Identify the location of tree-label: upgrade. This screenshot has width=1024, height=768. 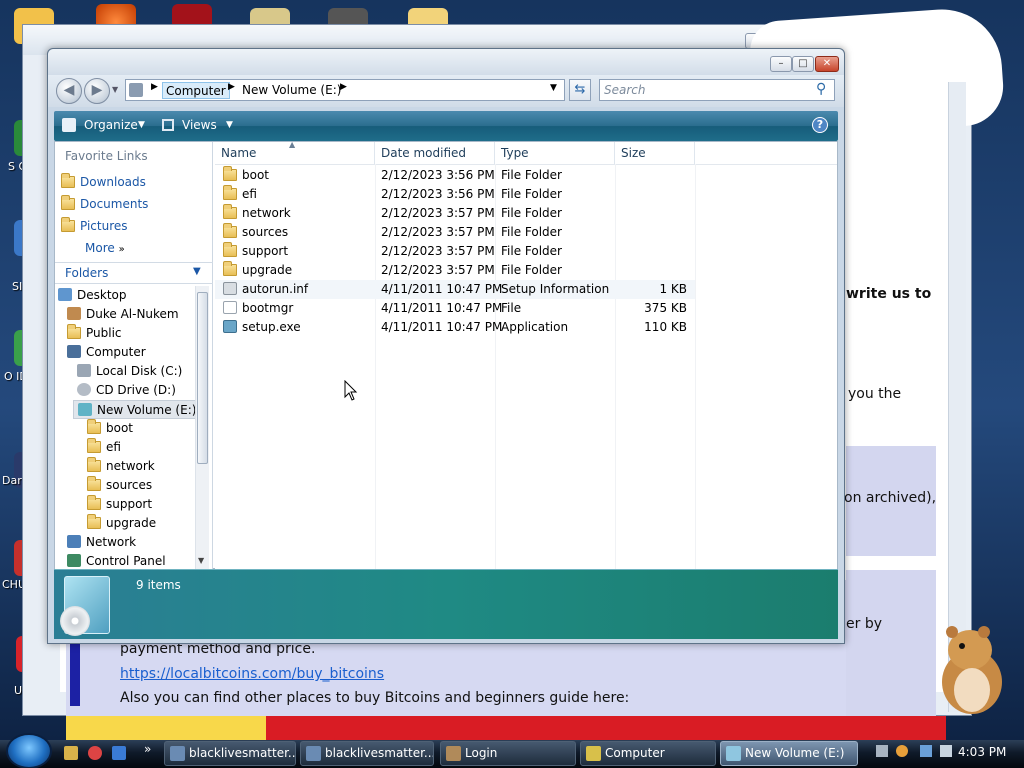
(131, 523).